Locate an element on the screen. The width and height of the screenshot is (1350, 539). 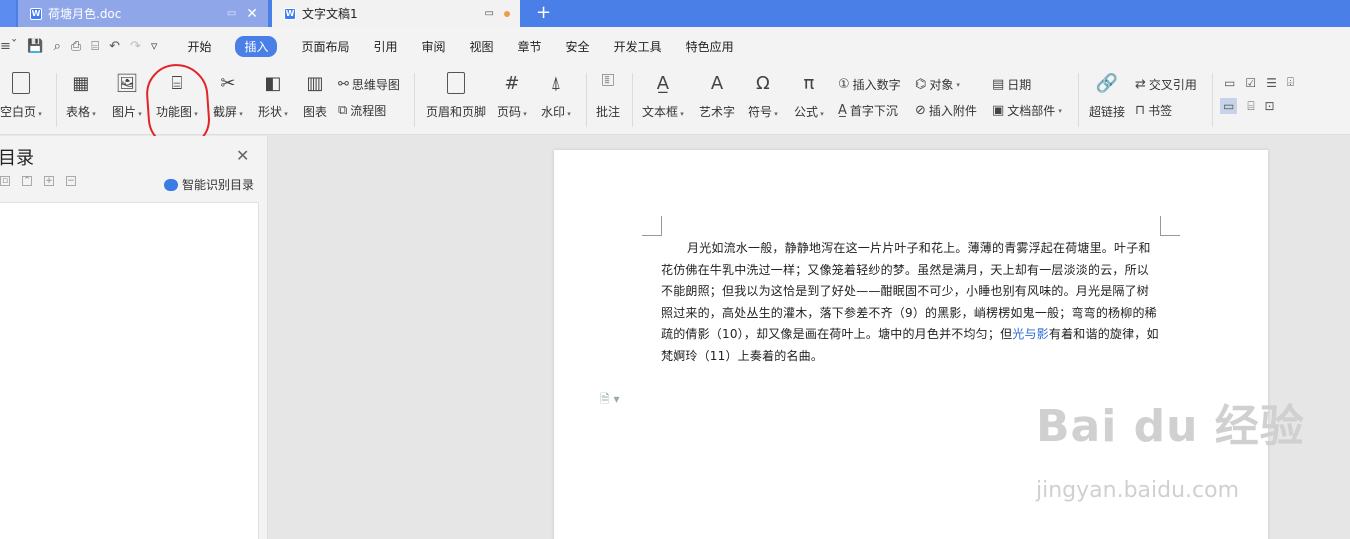
object-button: ⌬ 对象 ▾ is located at coordinates (937, 84).